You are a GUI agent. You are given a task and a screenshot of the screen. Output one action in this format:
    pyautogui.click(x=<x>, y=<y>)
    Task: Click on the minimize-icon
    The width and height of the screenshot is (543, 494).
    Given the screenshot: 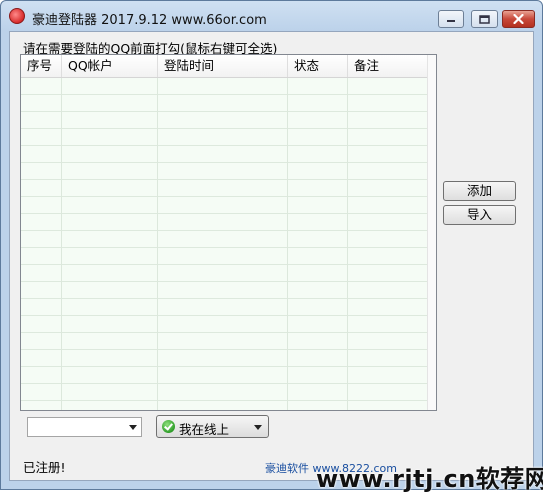 What is the action you would take?
    pyautogui.click(x=451, y=21)
    